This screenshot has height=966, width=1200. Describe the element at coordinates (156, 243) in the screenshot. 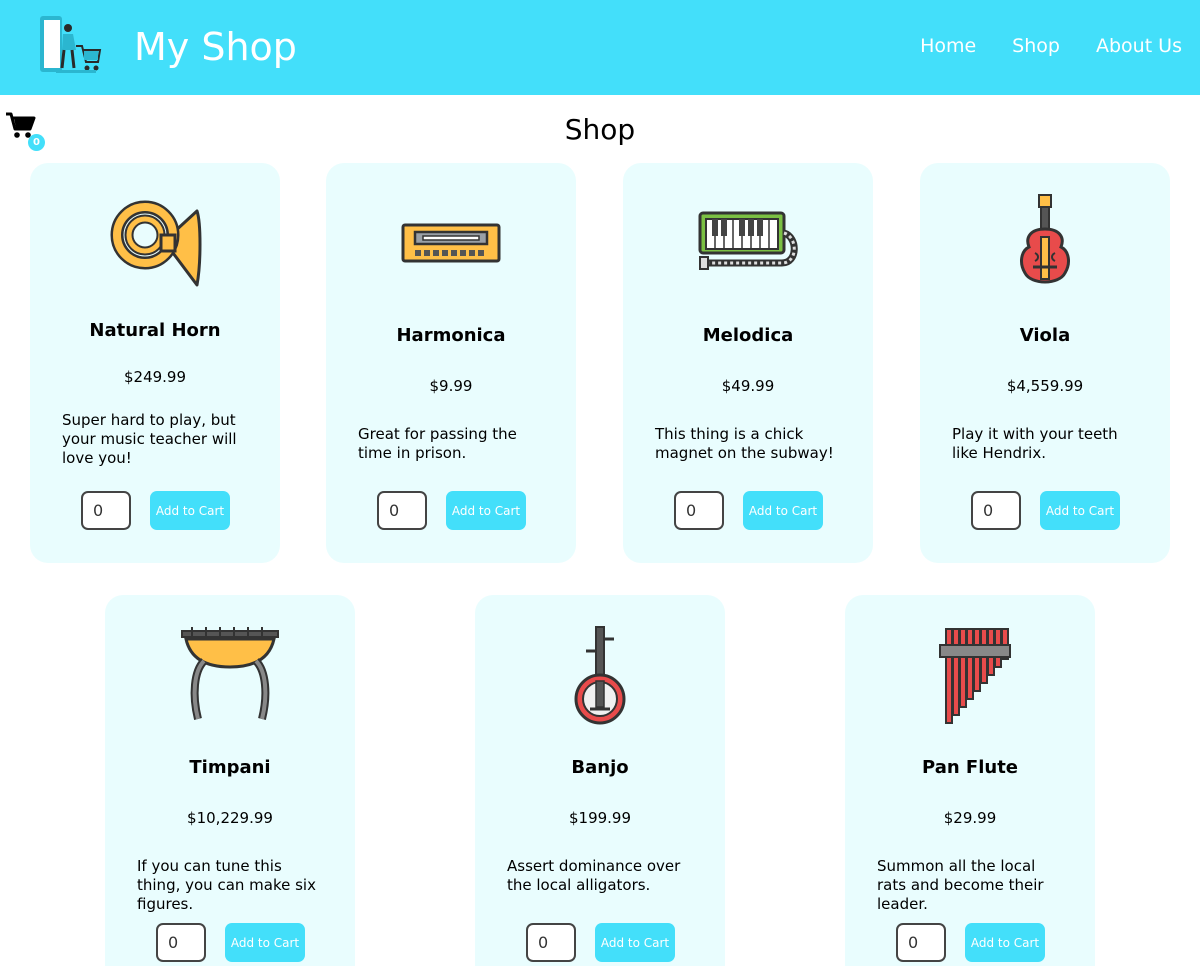

I see `natural-horn-icon` at that location.